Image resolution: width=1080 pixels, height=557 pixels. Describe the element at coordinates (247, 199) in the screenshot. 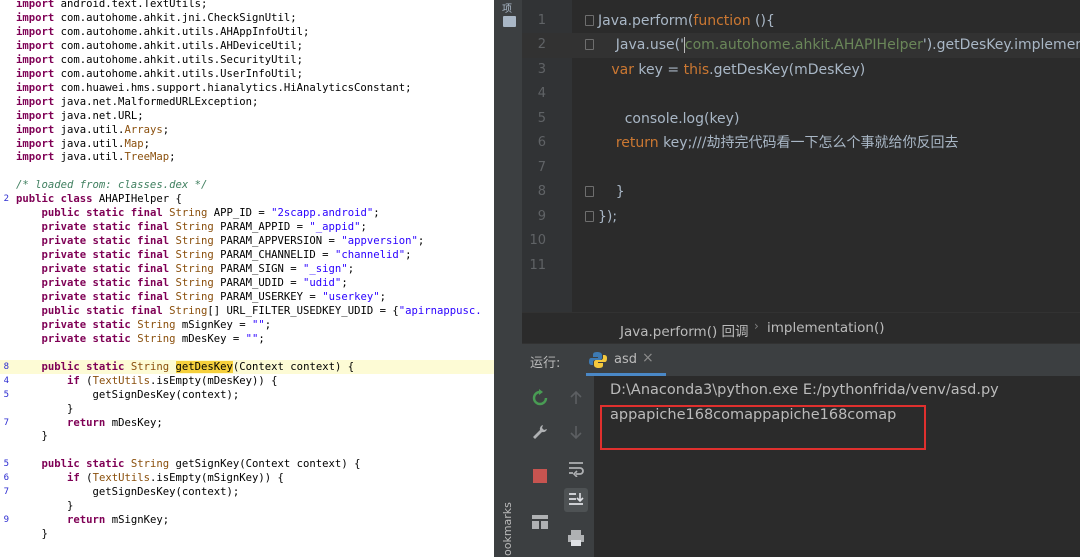

I see `source-line: 2 public class AHAPIHelper {` at that location.